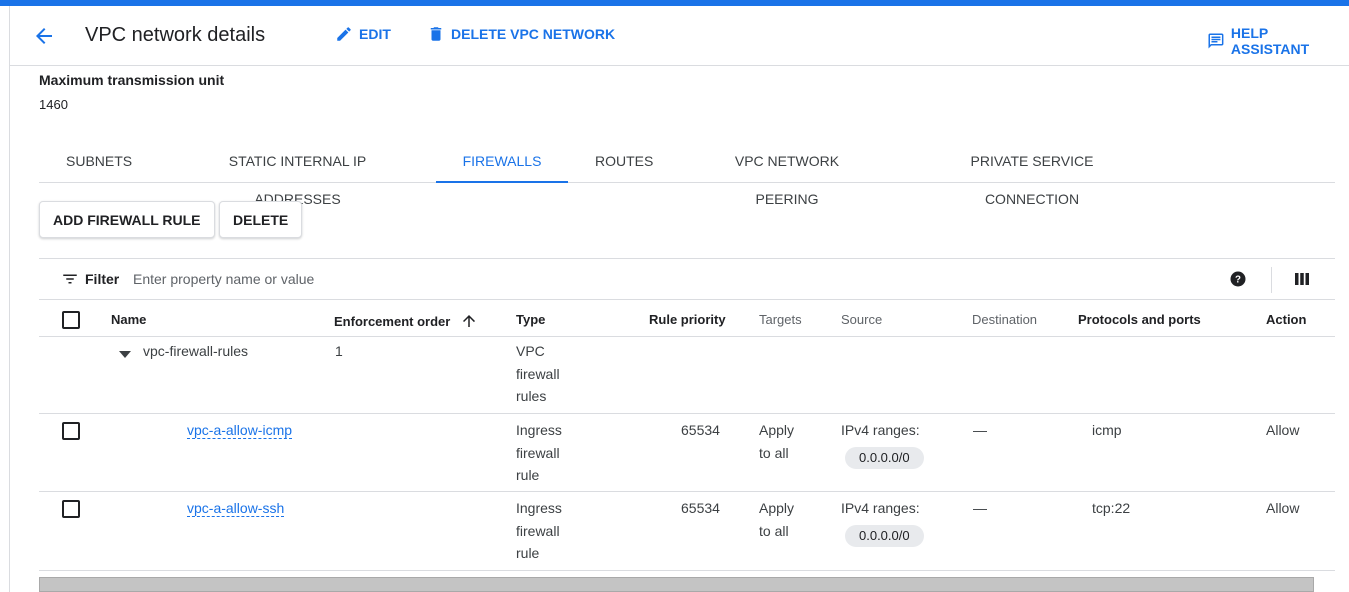 The image size is (1349, 592). Describe the element at coordinates (1107, 430) in the screenshot. I see `rule-protocols: icmp` at that location.